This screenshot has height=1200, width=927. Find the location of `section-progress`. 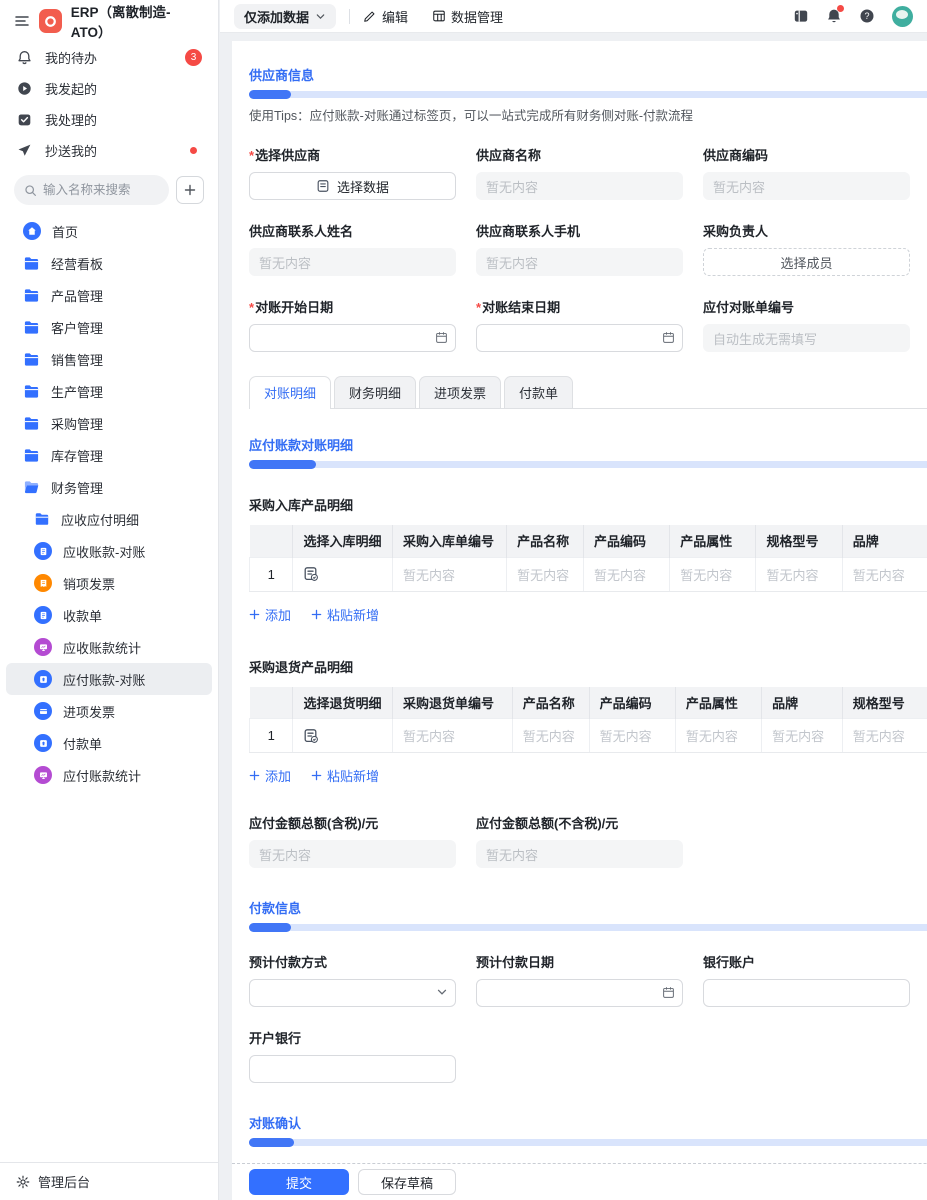

section-progress is located at coordinates (588, 1142).